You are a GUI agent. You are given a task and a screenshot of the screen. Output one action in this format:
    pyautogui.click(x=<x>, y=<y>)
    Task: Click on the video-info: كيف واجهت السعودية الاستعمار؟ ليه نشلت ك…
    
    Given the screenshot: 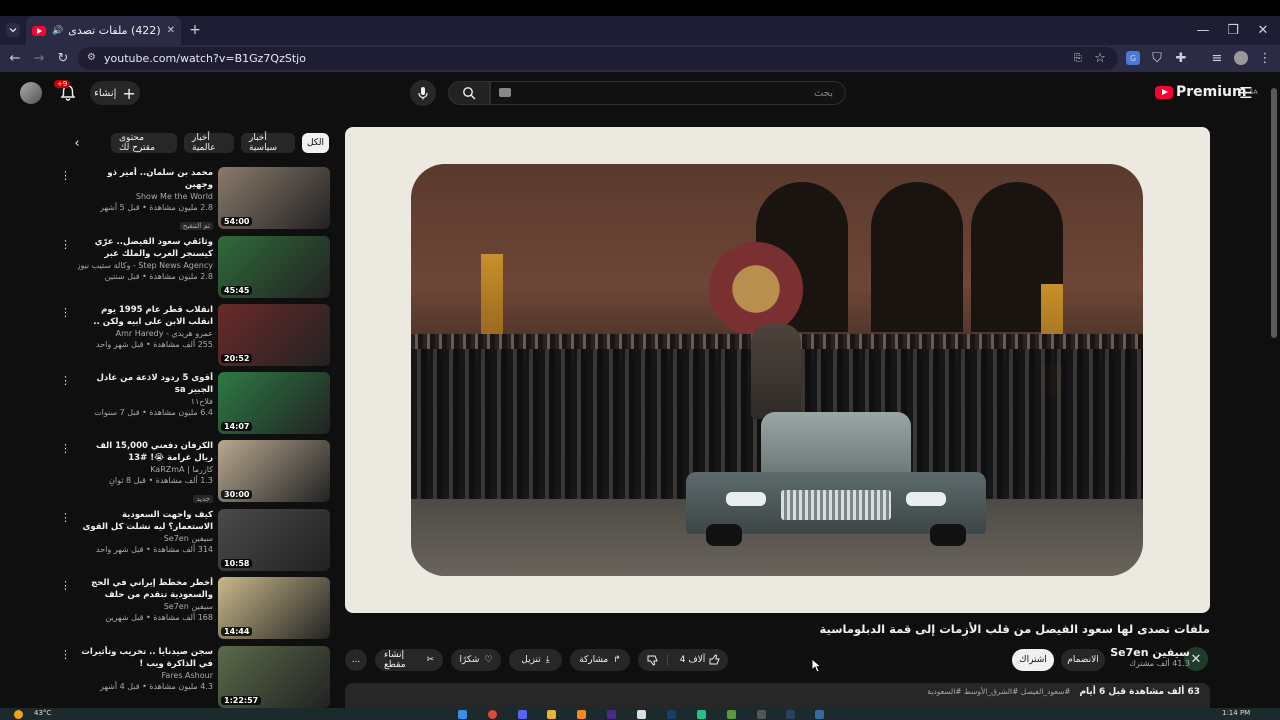 What is the action you would take?
    pyautogui.click(x=145, y=532)
    